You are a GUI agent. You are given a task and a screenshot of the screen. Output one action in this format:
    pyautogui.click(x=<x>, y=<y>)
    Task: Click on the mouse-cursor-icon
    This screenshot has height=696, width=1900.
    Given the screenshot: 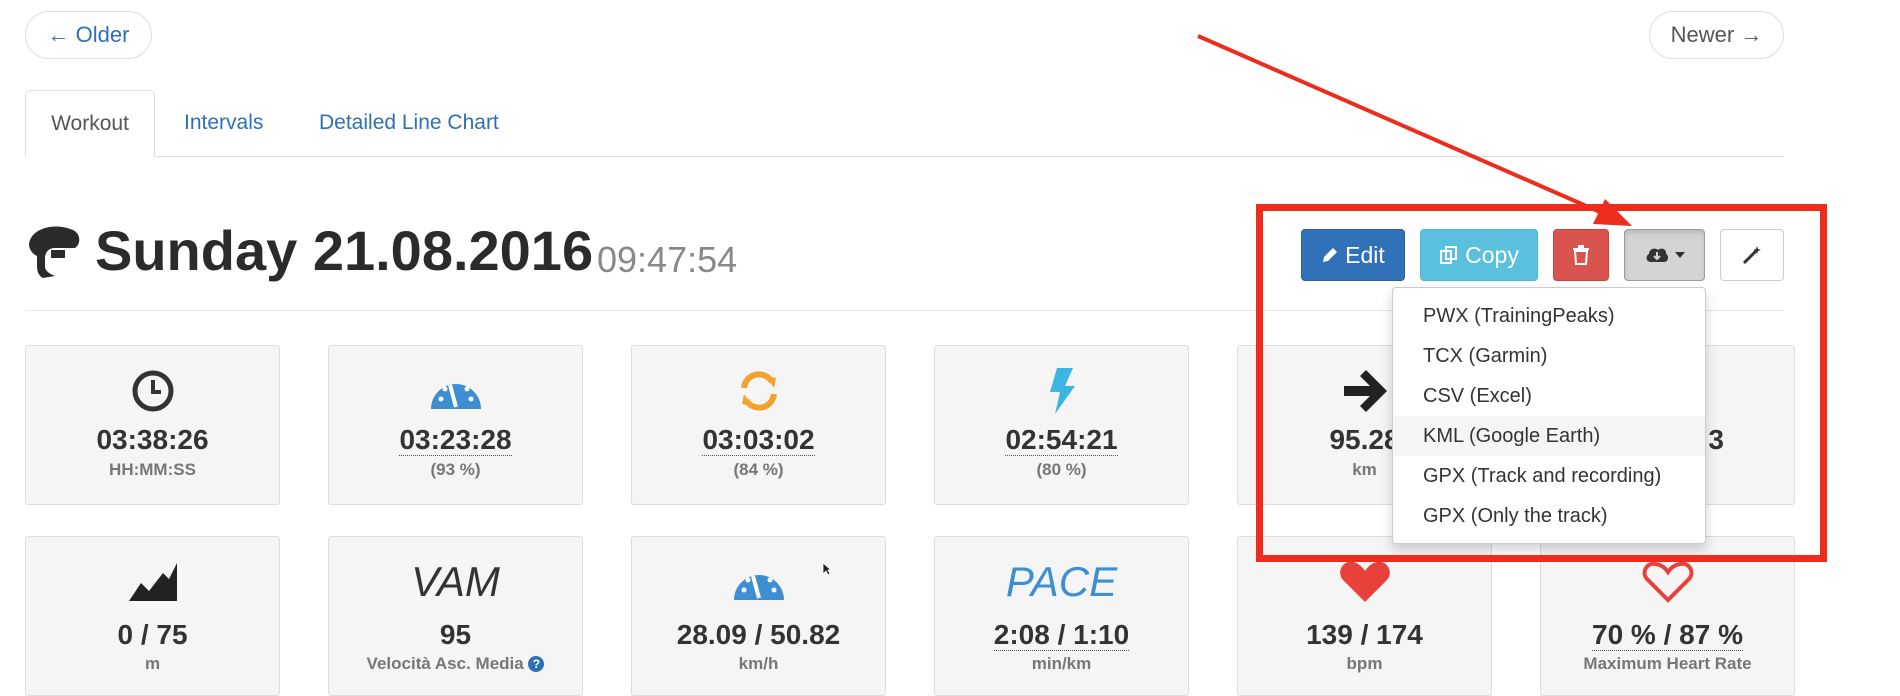 What is the action you would take?
    pyautogui.click(x=827, y=569)
    